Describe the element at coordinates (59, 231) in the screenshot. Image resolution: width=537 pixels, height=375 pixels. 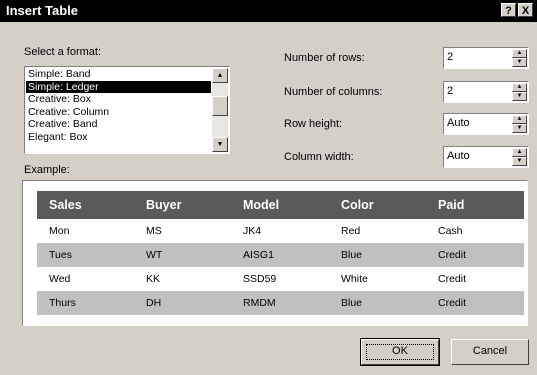
I see `table-cell: Mon` at that location.